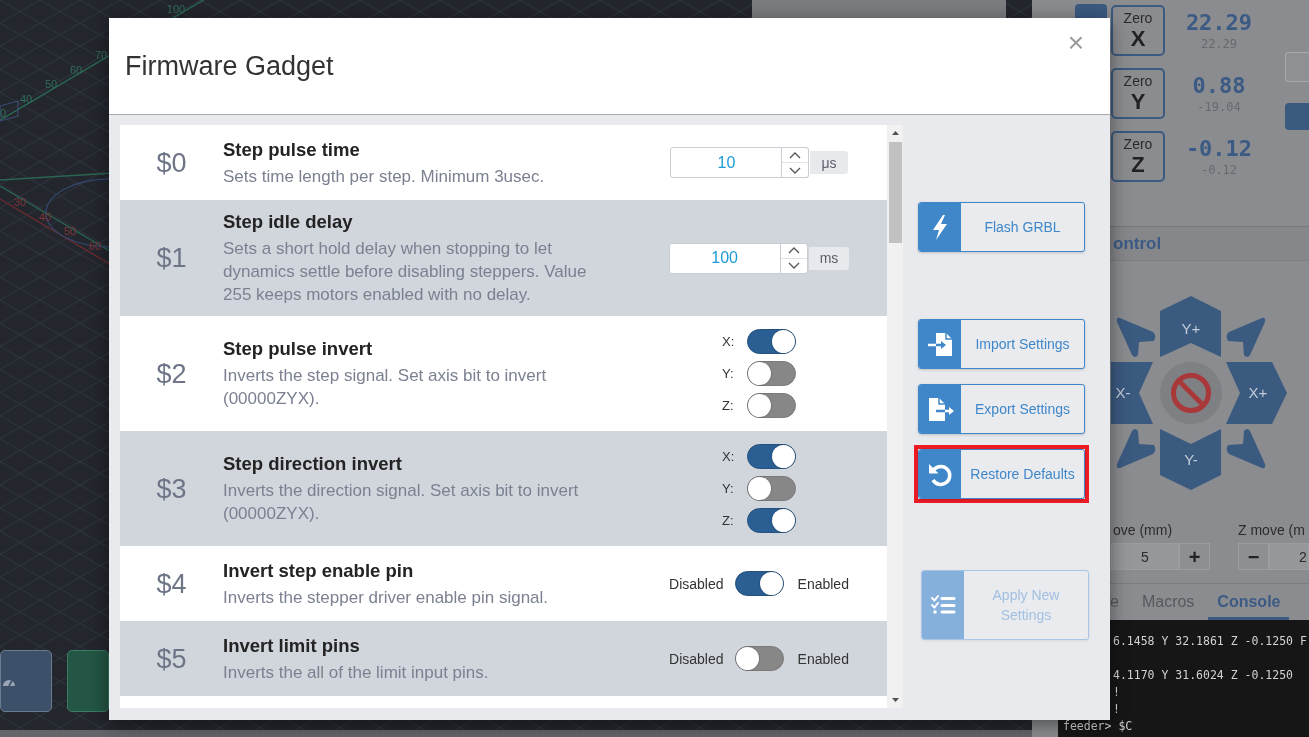 The image size is (1309, 737). Describe the element at coordinates (384, 176) in the screenshot. I see `setting-description: Sets time length per step. Minimum 3usec.` at that location.